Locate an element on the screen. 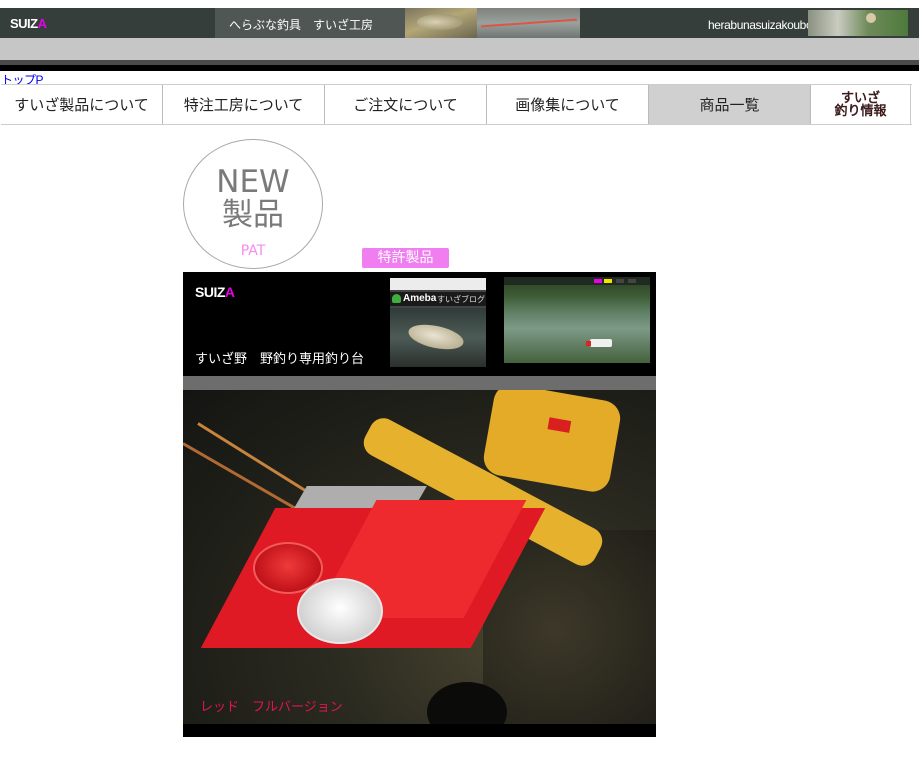  nav-custom-workshop: 特注工房について is located at coordinates (244, 104).